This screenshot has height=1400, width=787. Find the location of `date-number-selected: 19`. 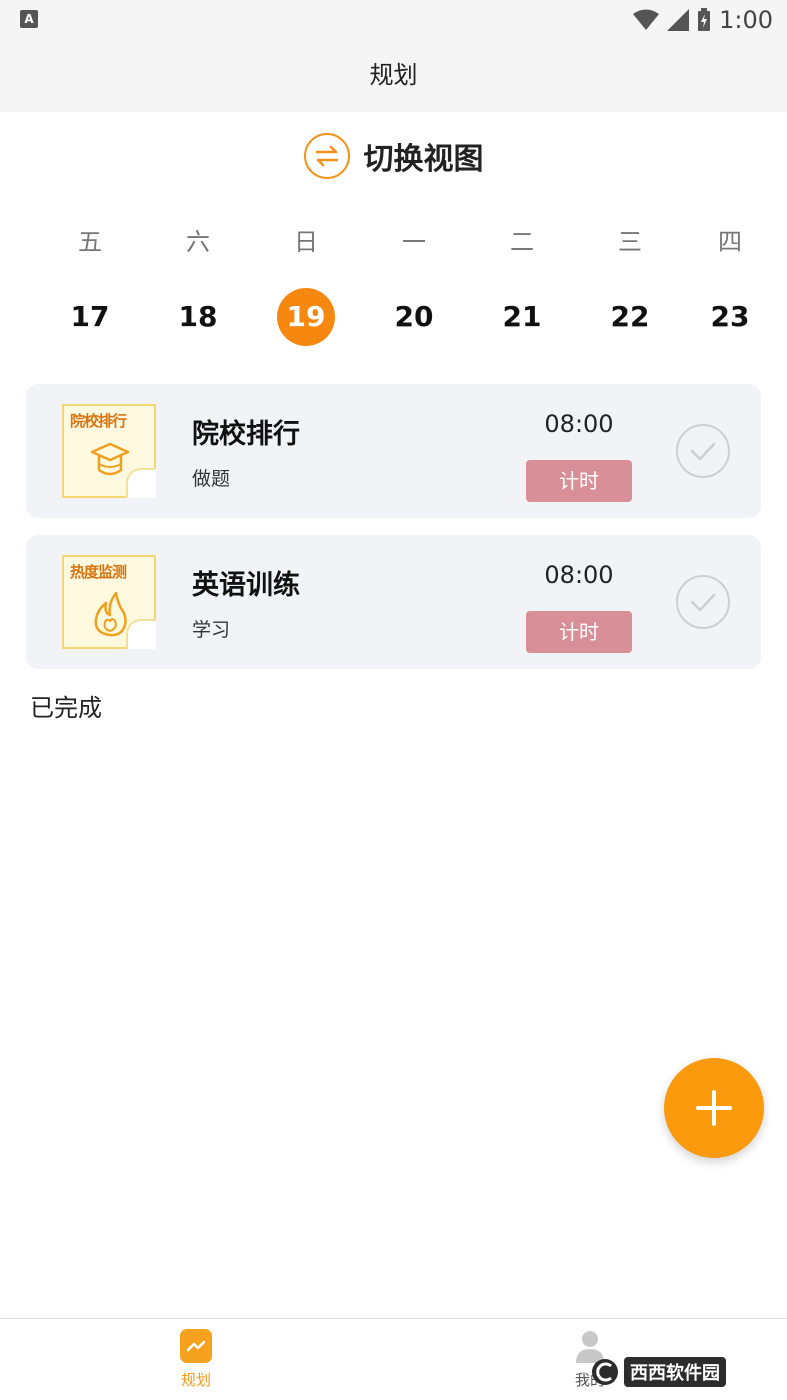

date-number-selected: 19 is located at coordinates (306, 317).